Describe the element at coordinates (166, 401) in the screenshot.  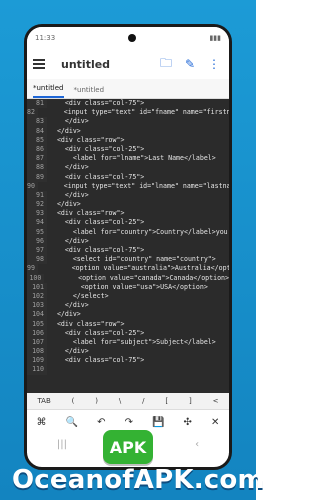
I see `key-open-bracket: [` at that location.